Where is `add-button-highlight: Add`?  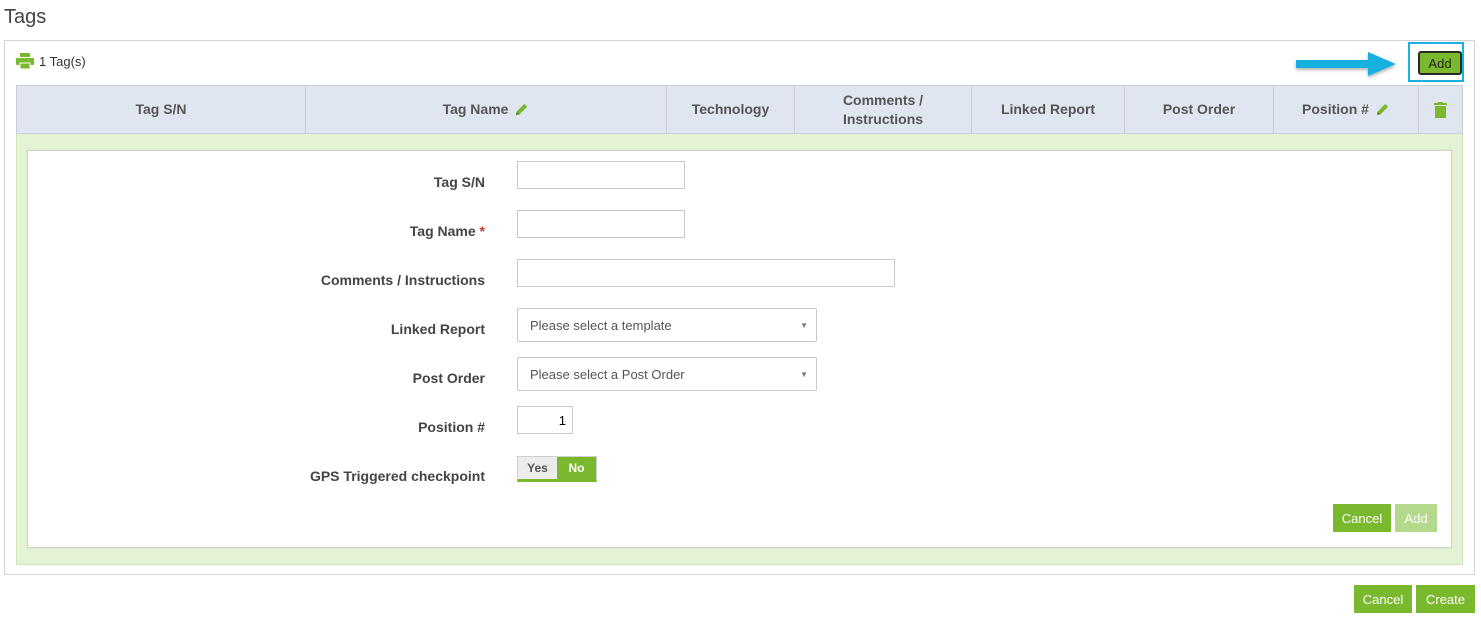 add-button-highlight: Add is located at coordinates (1436, 62).